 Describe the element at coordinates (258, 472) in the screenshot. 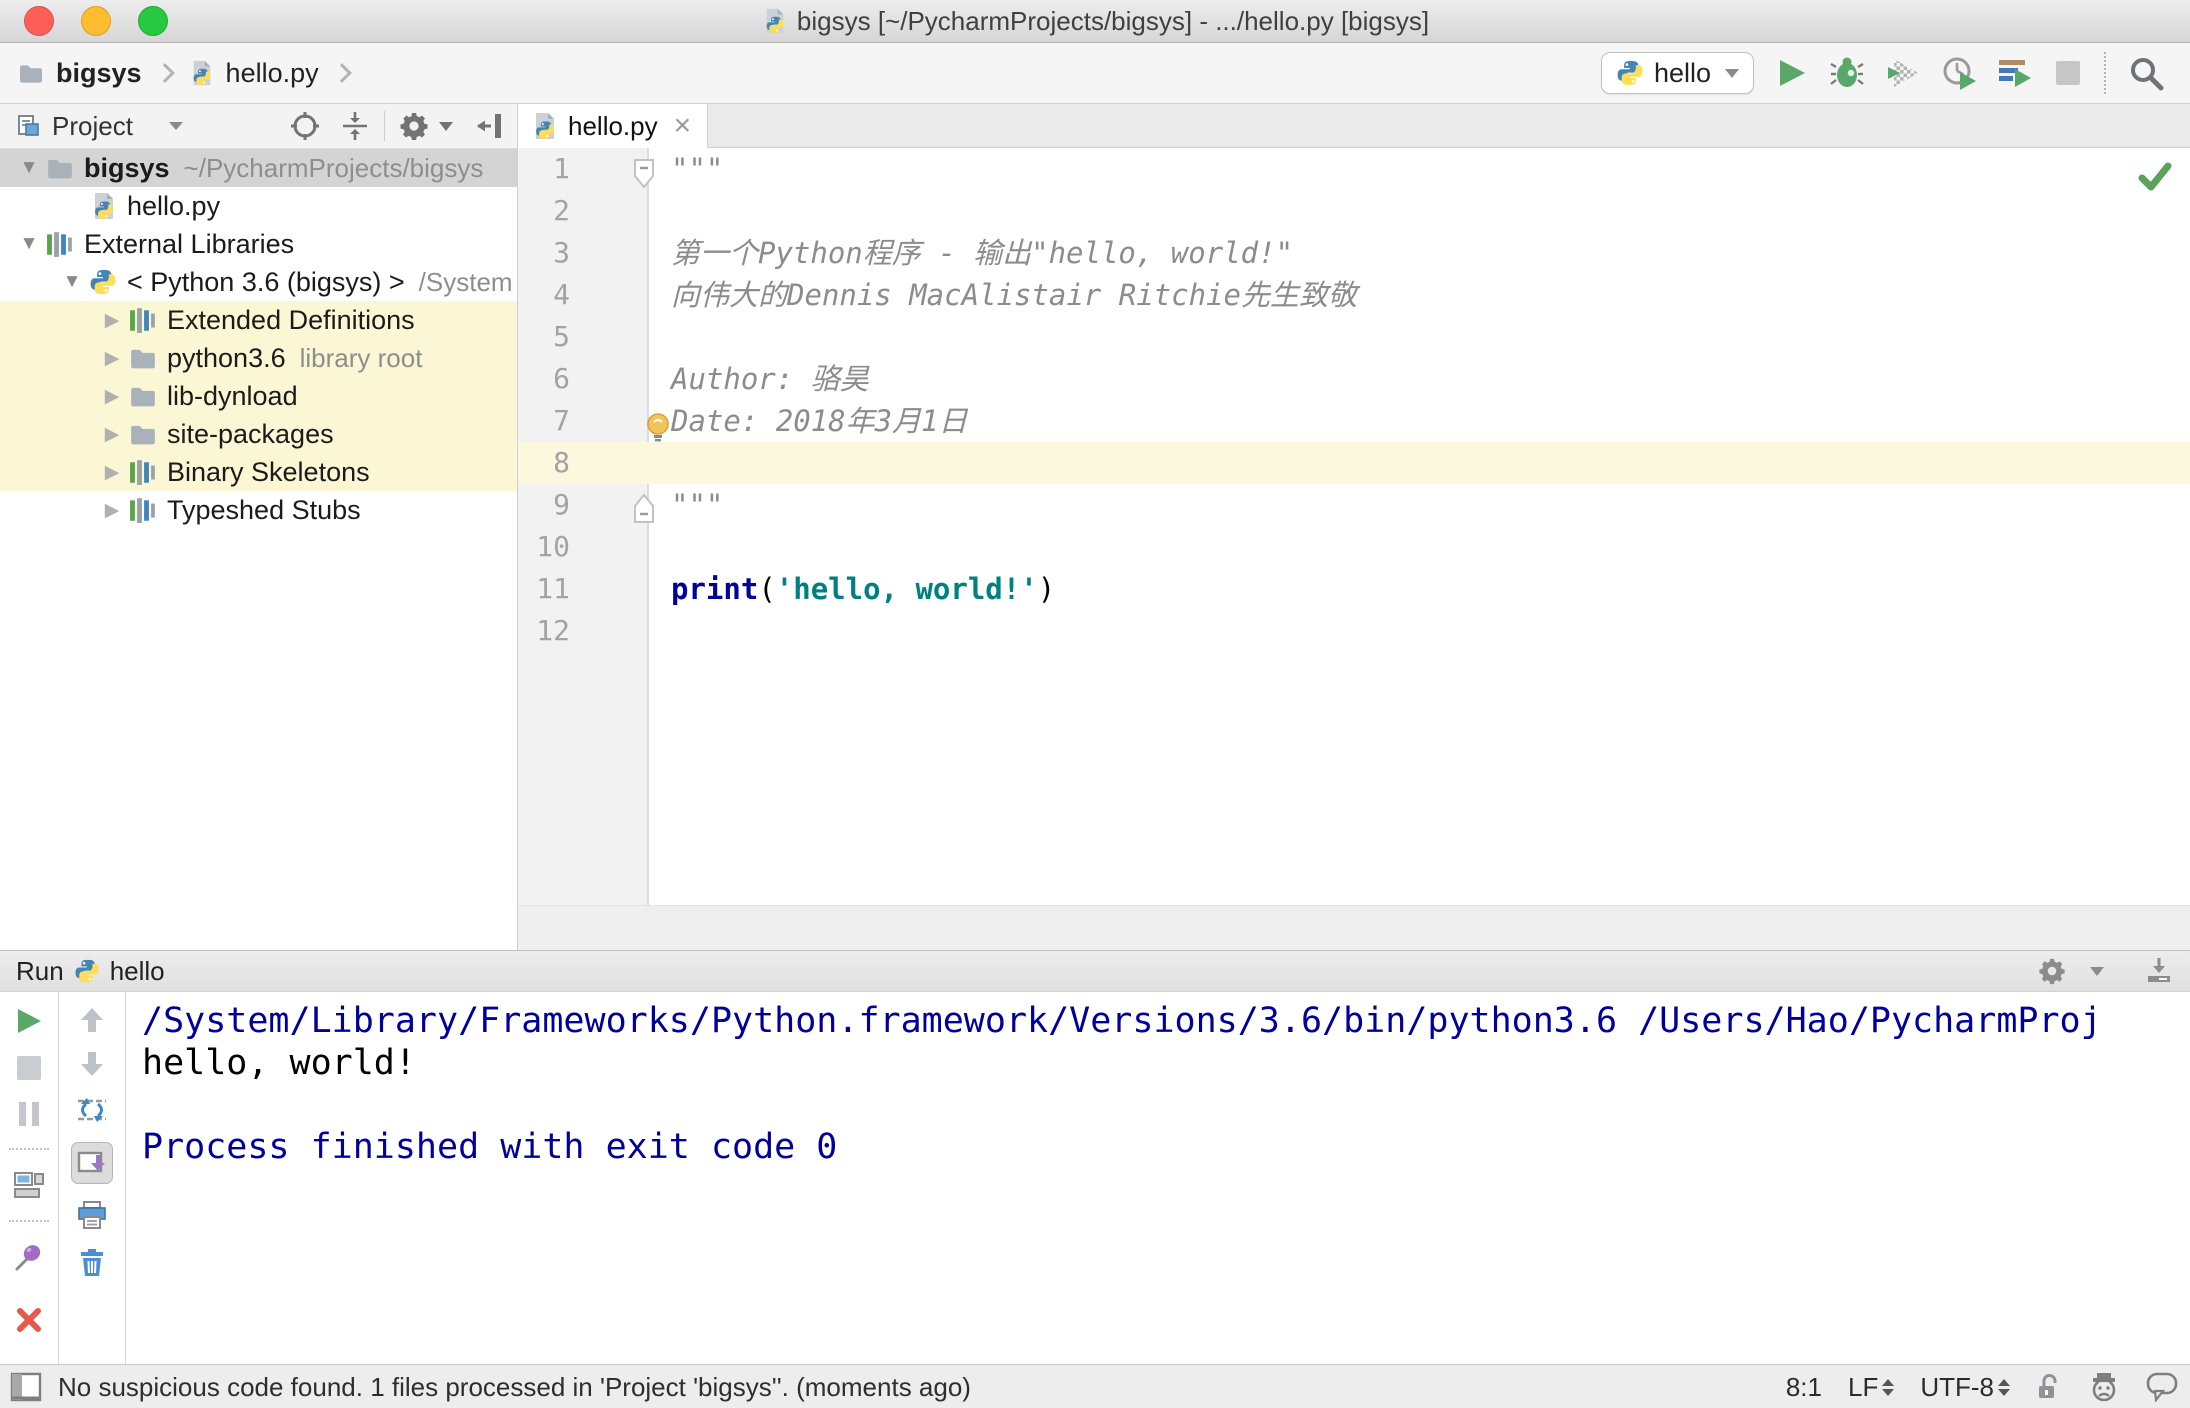

I see `tree-item-binary-skeletons: ▶ Binary Skeletons` at that location.